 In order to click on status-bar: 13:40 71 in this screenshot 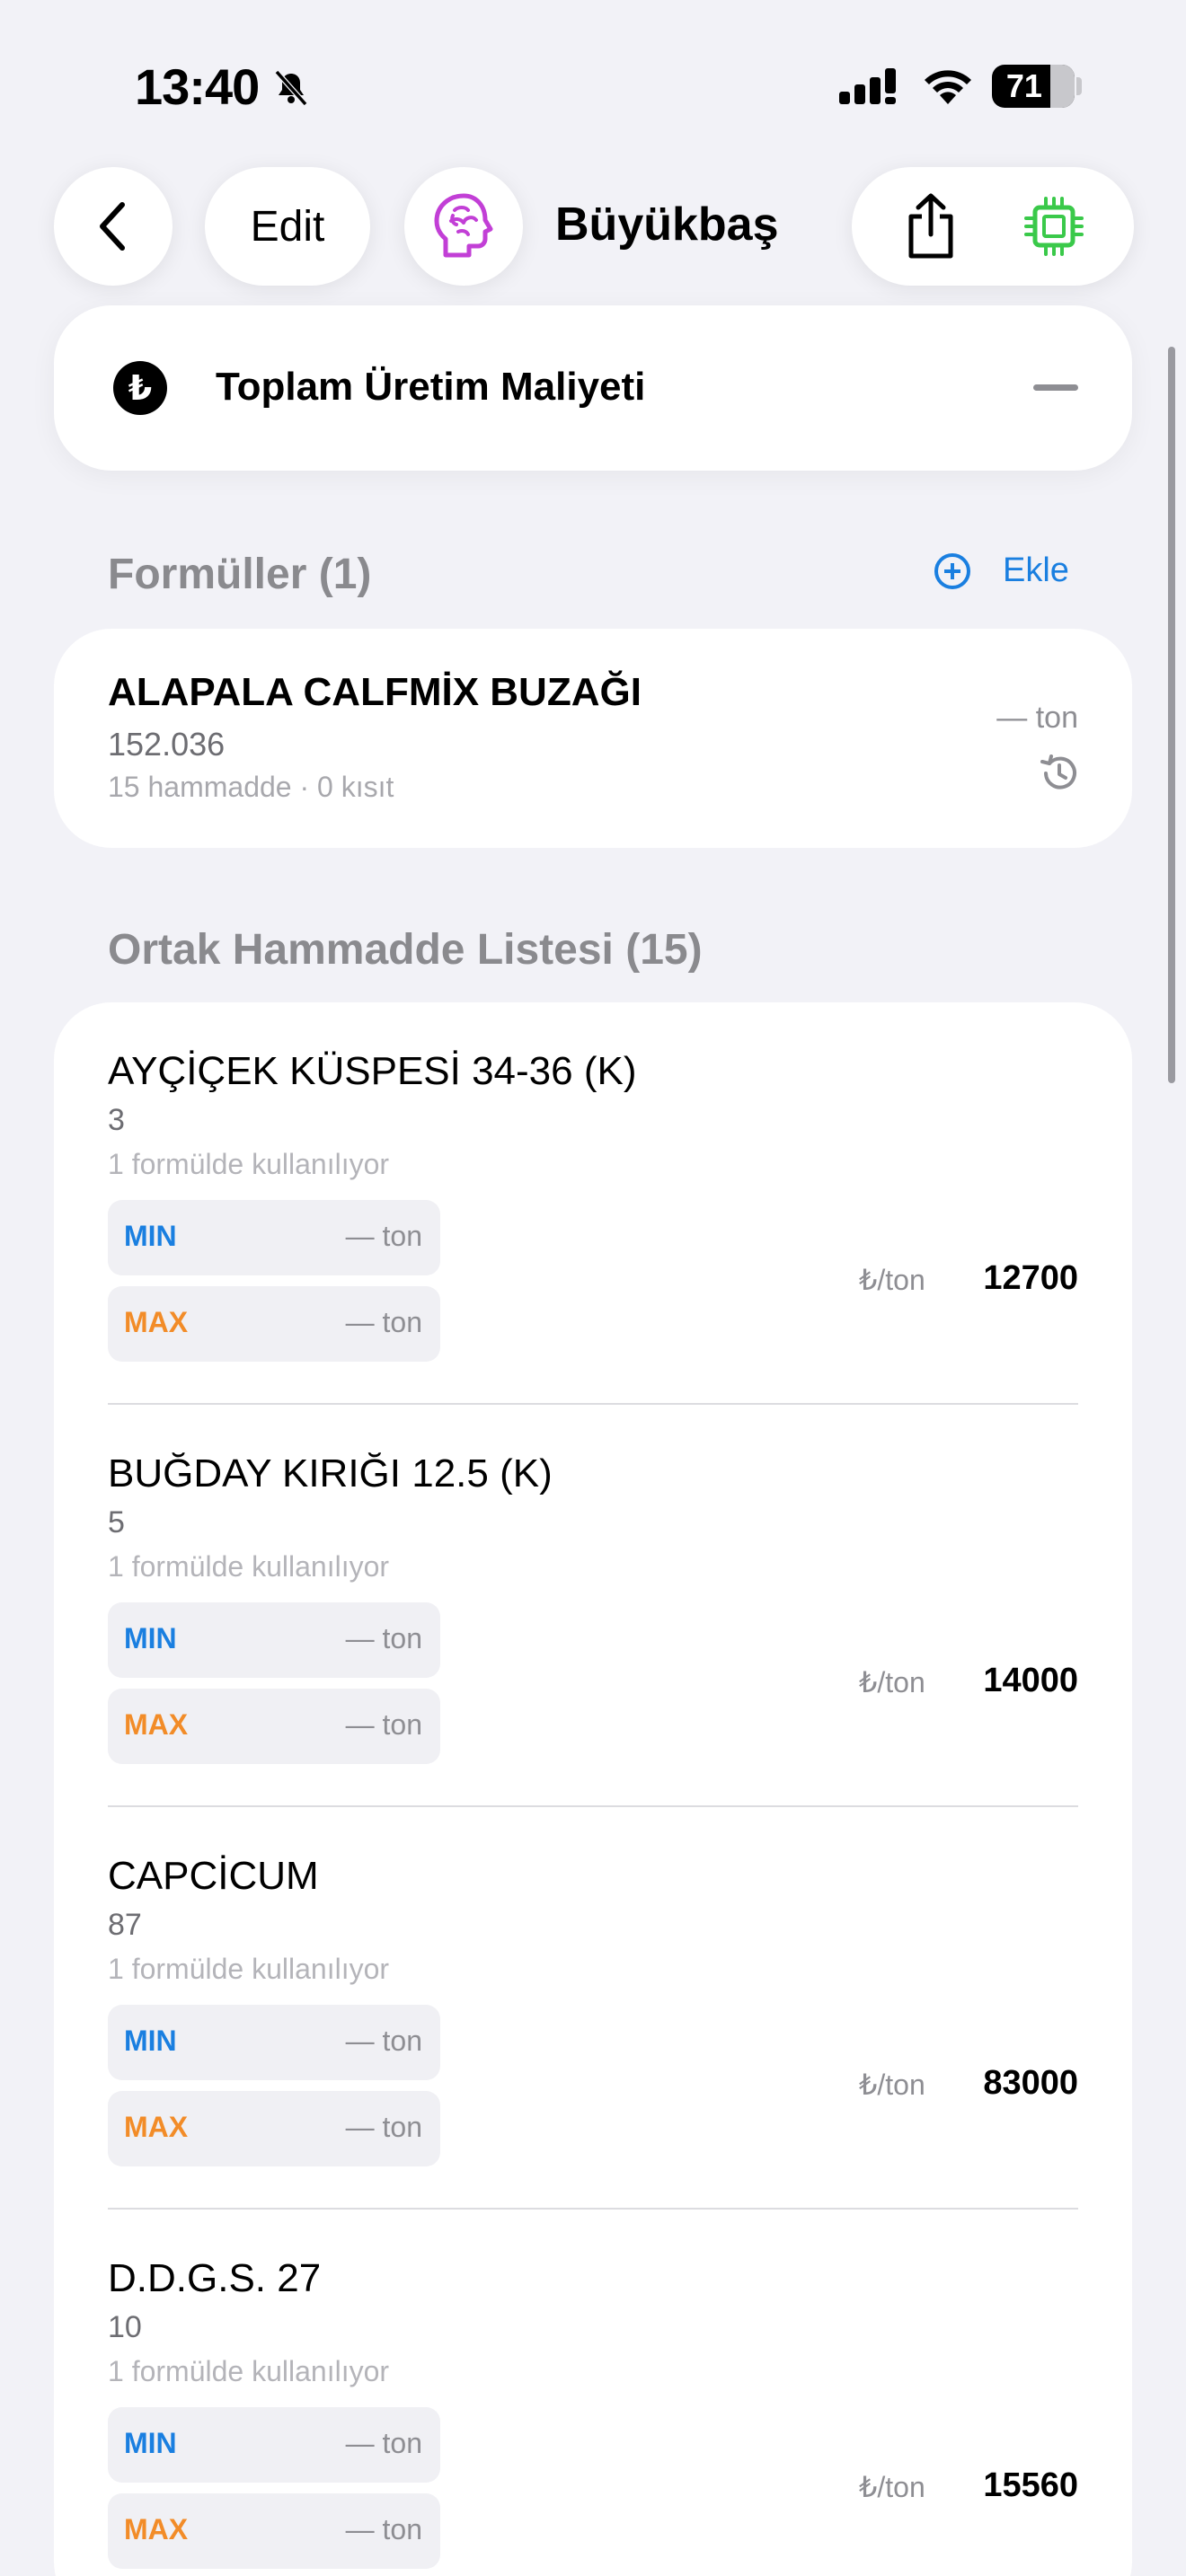, I will do `click(593, 85)`.